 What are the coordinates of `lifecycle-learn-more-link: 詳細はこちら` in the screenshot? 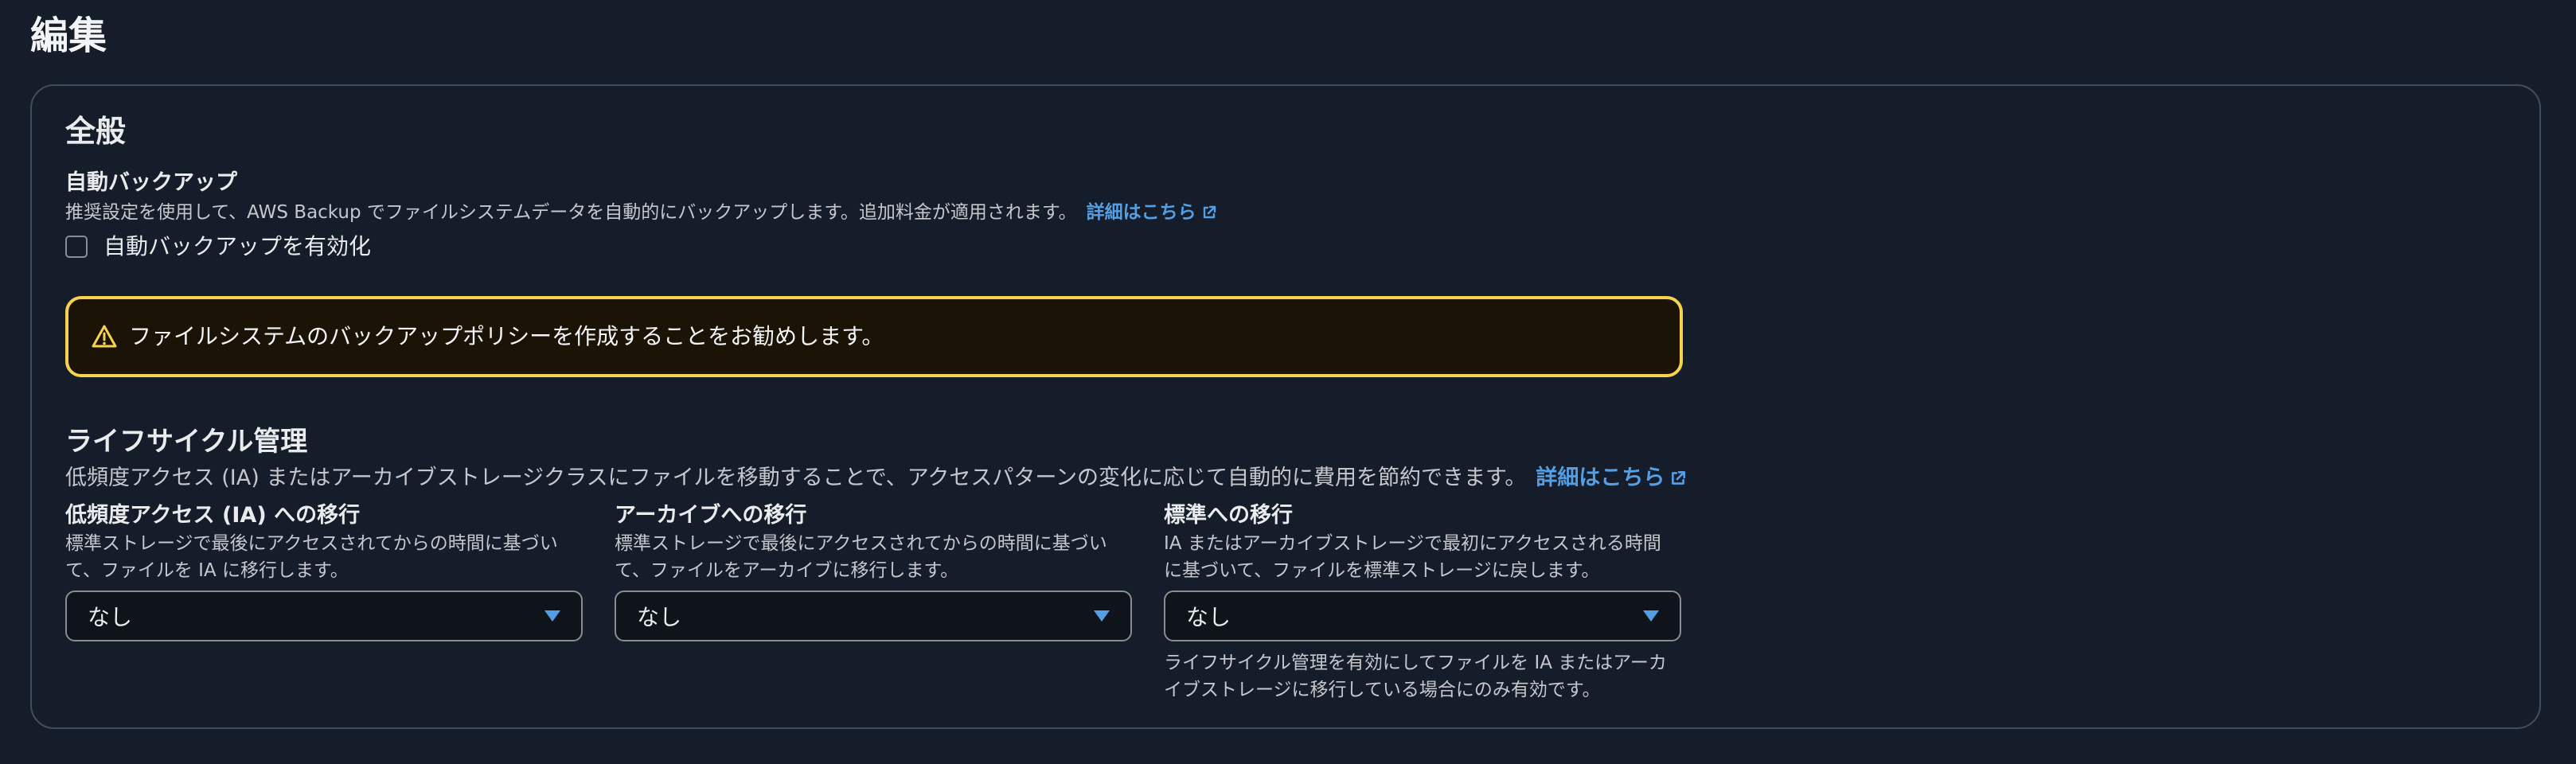 It's located at (1611, 478).